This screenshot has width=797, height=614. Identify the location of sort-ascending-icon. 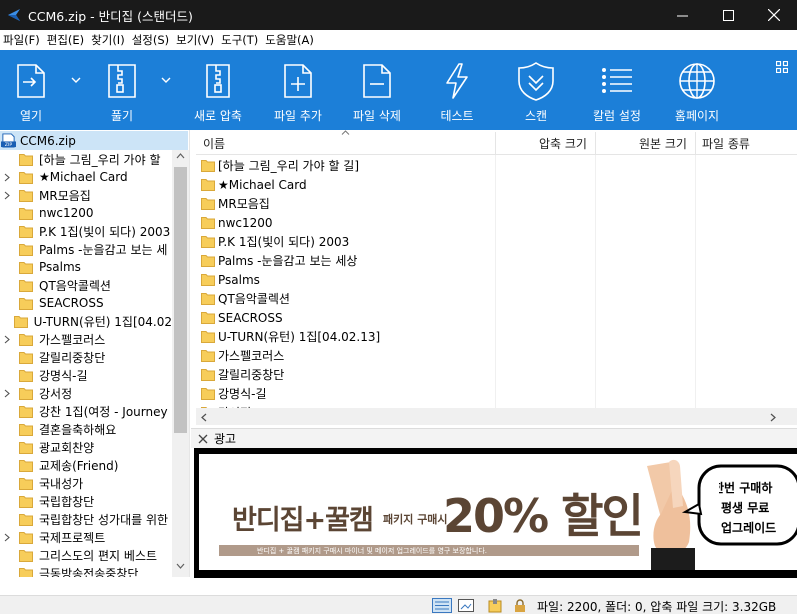
(345, 132).